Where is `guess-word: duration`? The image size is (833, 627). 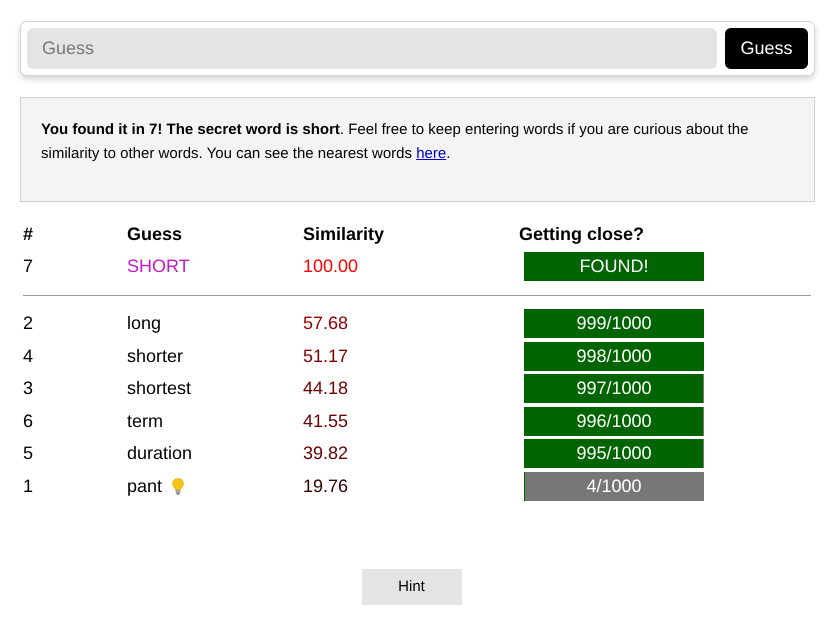
guess-word: duration is located at coordinates (159, 453).